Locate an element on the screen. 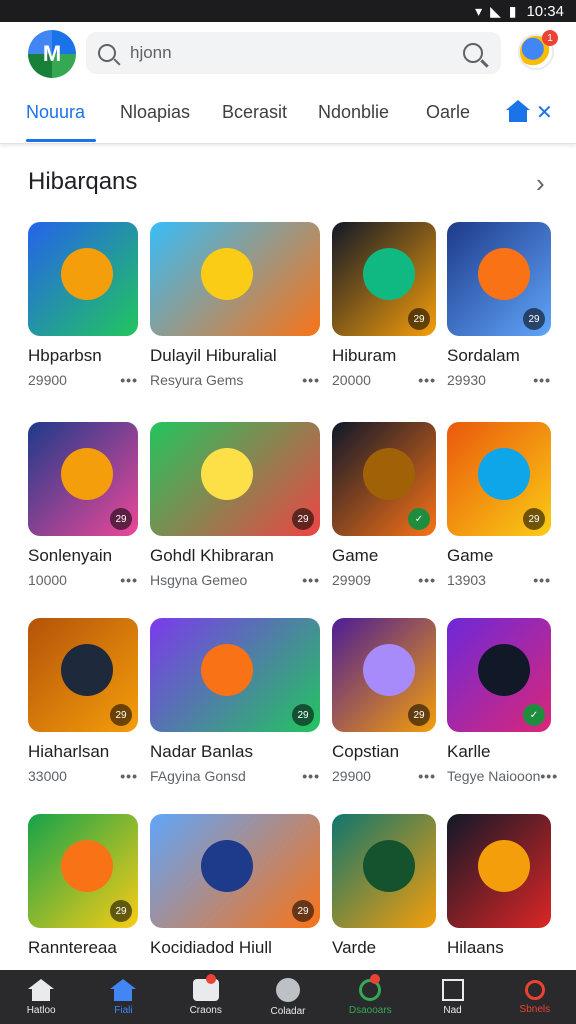 This screenshot has width=576, height=1024. tab-0: Nouura is located at coordinates (55, 112).